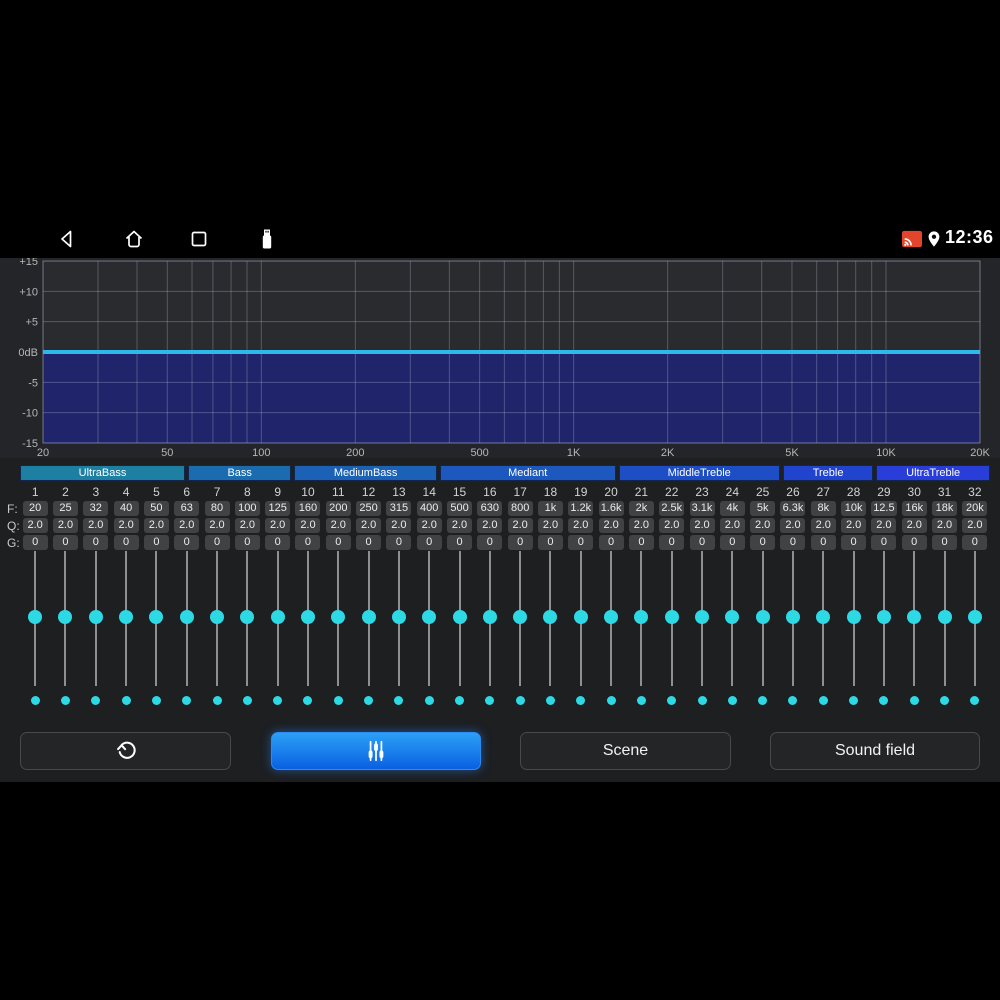 The height and width of the screenshot is (1000, 1000). I want to click on freq-value-chip: 1.6k, so click(611, 508).